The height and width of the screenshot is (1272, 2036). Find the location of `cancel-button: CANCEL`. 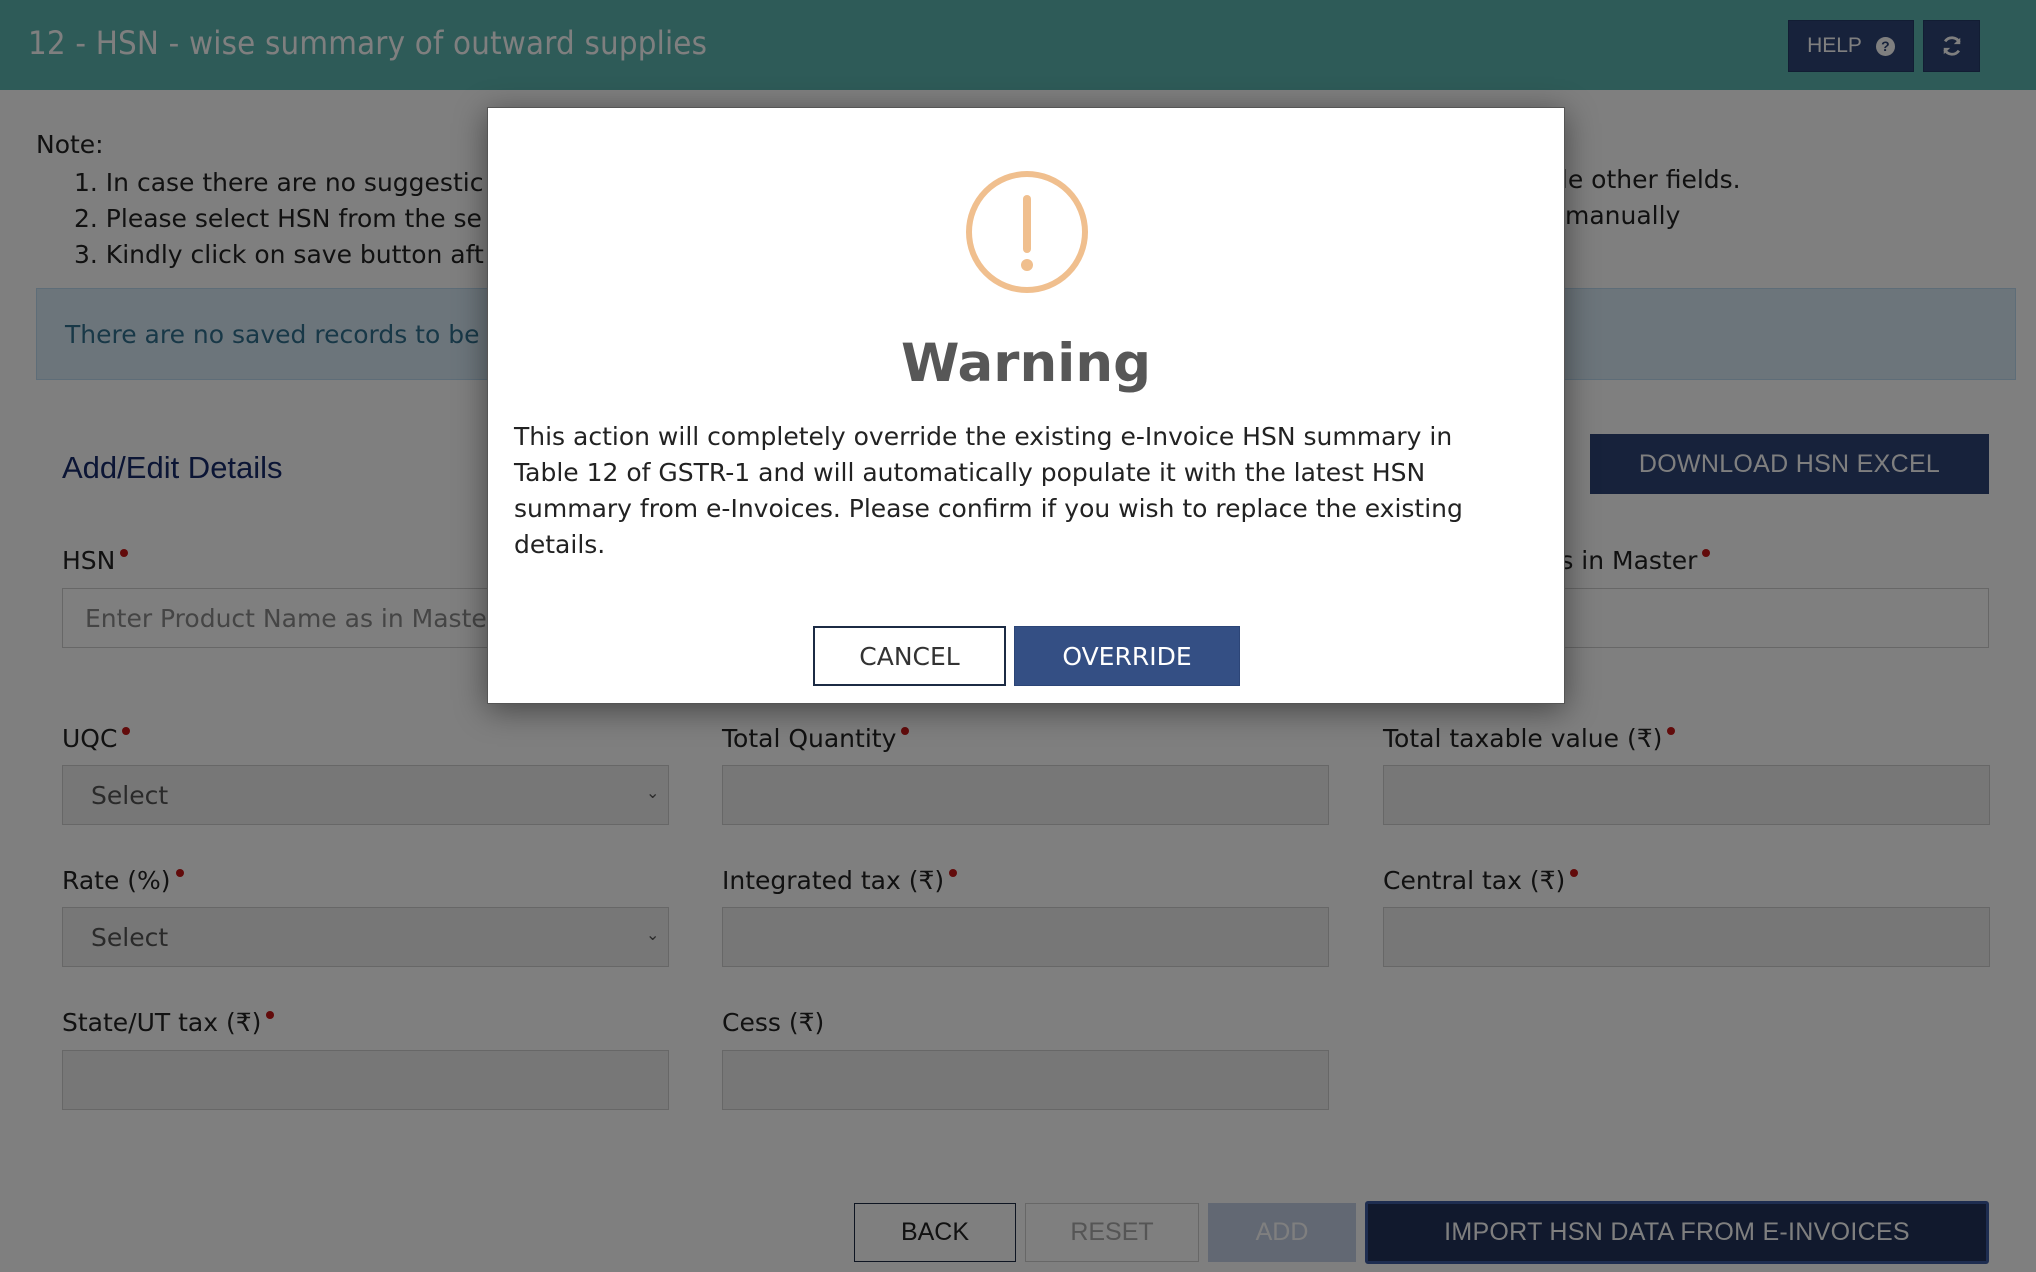

cancel-button: CANCEL is located at coordinates (909, 656).